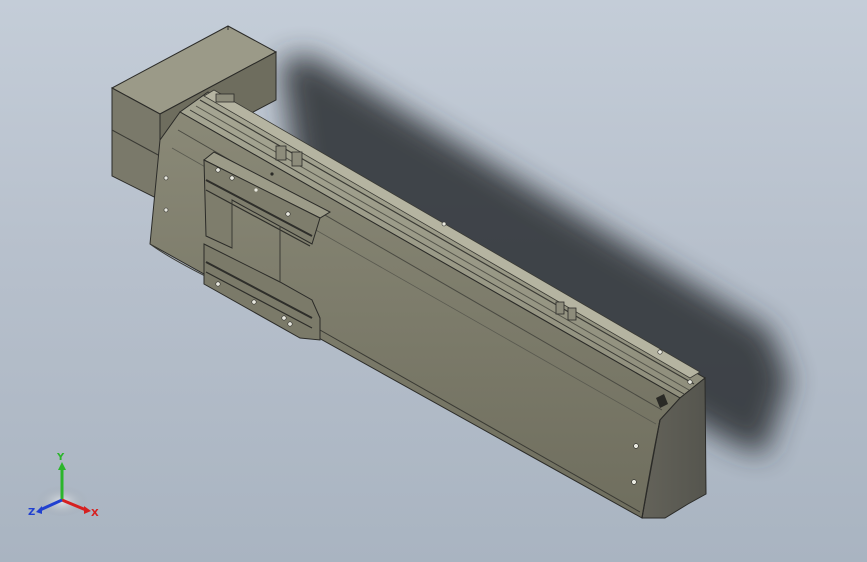  Describe the element at coordinates (31, 512) in the screenshot. I see `z-axis-label: Z` at that location.